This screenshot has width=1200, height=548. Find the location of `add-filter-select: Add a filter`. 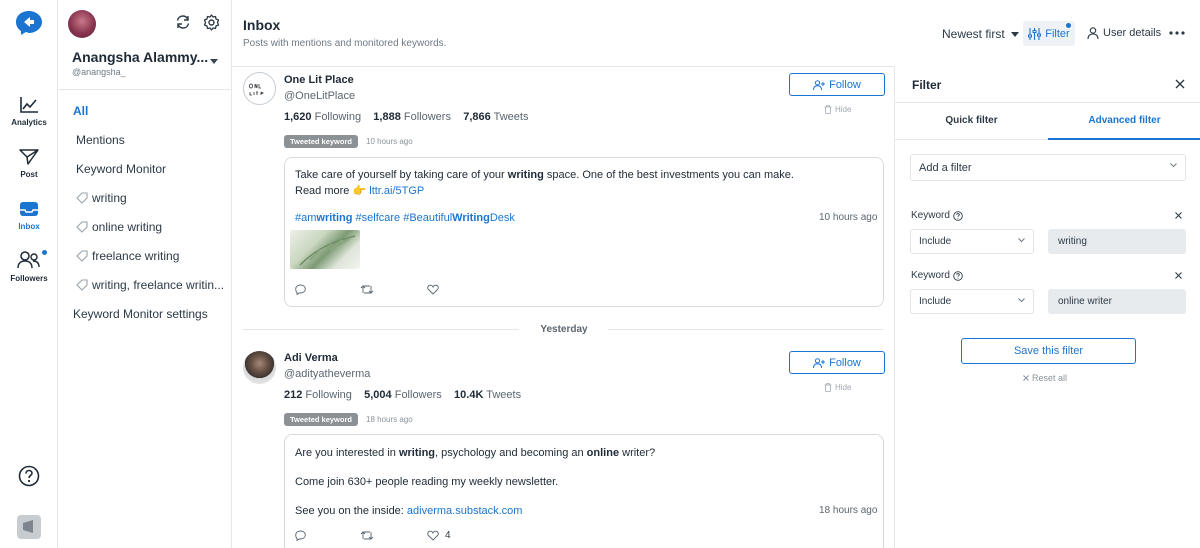

add-filter-select: Add a filter is located at coordinates (1048, 167).